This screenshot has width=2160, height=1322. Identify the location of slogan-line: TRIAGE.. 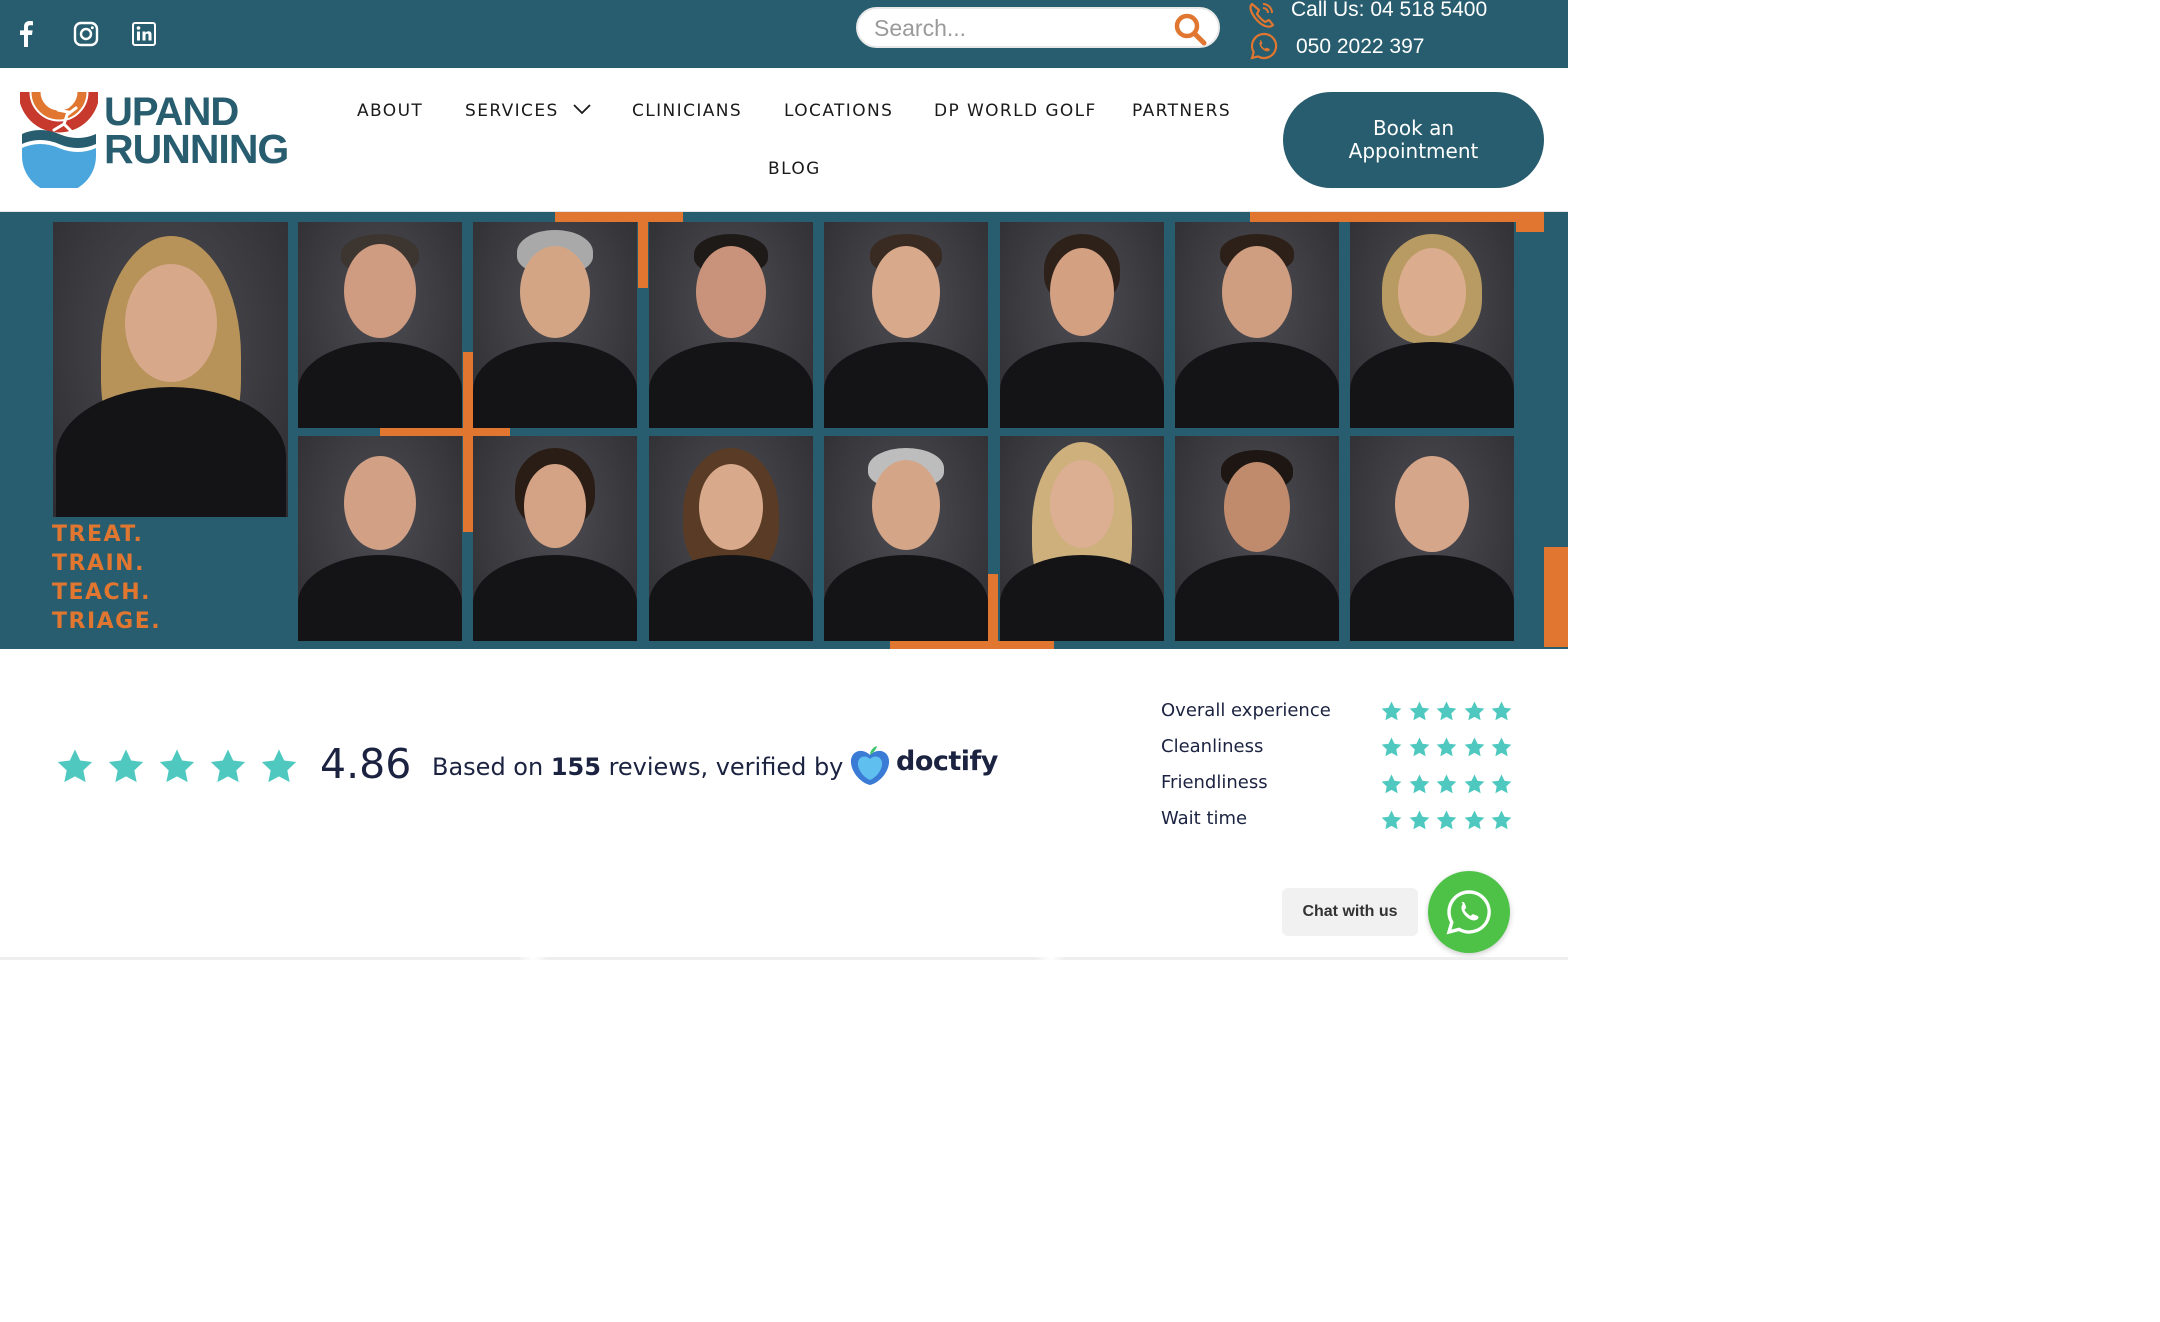
(107, 621).